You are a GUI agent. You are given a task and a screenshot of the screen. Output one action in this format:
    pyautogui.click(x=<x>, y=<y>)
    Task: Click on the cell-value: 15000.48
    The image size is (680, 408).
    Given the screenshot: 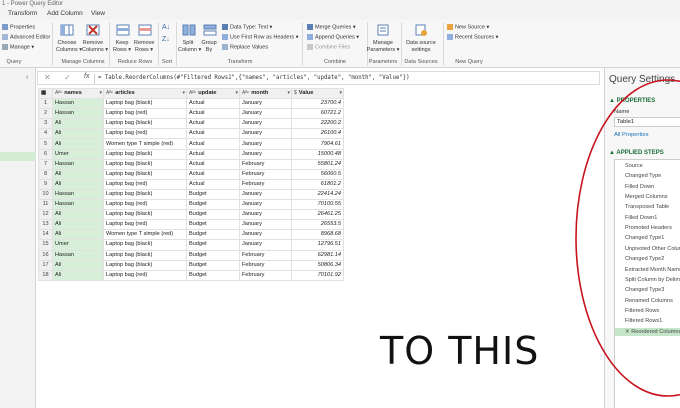 What is the action you would take?
    pyautogui.click(x=317, y=154)
    